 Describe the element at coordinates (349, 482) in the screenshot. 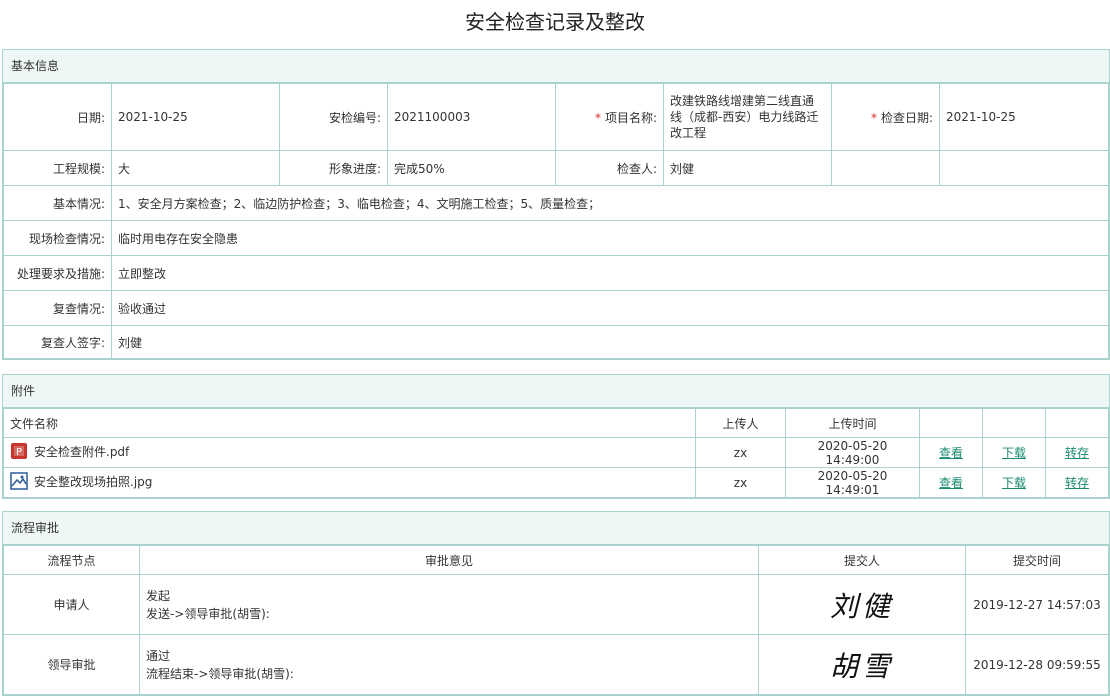

I see `file-name-cell: 安全整改现场拍照.jpg` at that location.